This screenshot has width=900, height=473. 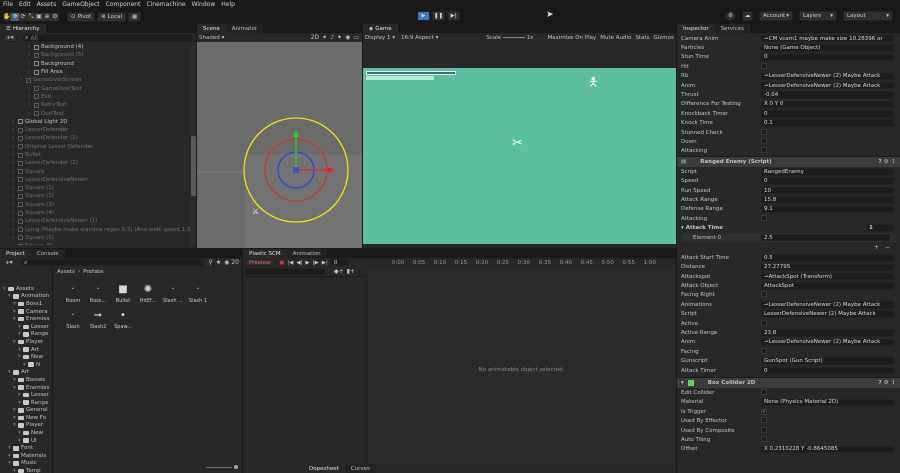 What do you see at coordinates (419, 38) in the screenshot?
I see `aspect-dropdown: 16:9 Aspect ▾` at bounding box center [419, 38].